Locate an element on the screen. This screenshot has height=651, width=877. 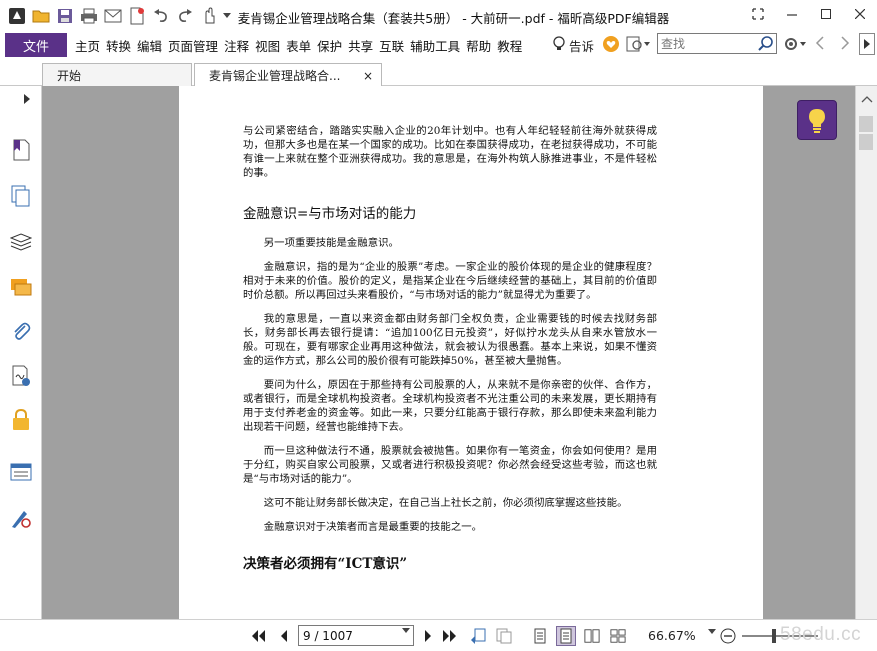
zoom-out-icon is located at coordinates (728, 636).